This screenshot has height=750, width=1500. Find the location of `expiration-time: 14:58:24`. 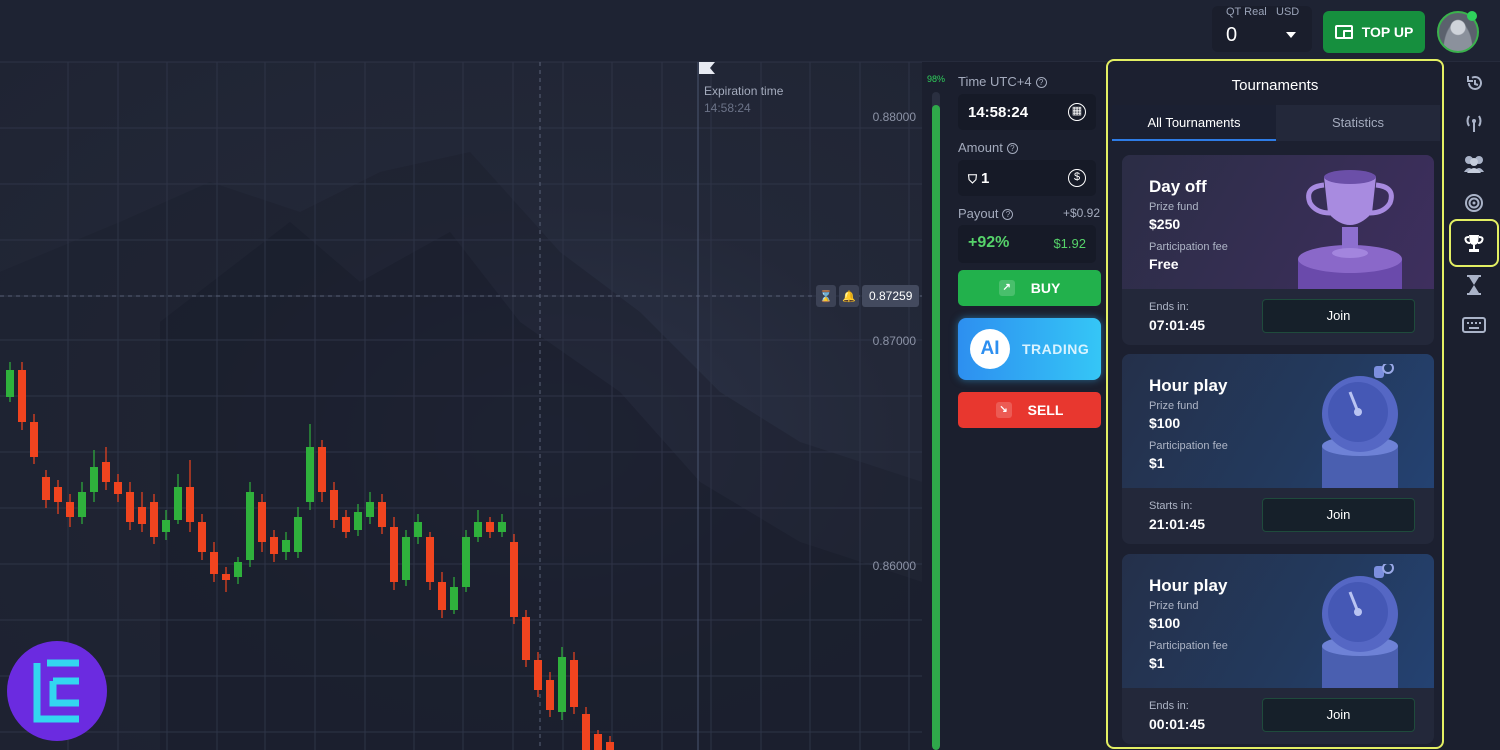

expiration-time: 14:58:24 is located at coordinates (727, 108).